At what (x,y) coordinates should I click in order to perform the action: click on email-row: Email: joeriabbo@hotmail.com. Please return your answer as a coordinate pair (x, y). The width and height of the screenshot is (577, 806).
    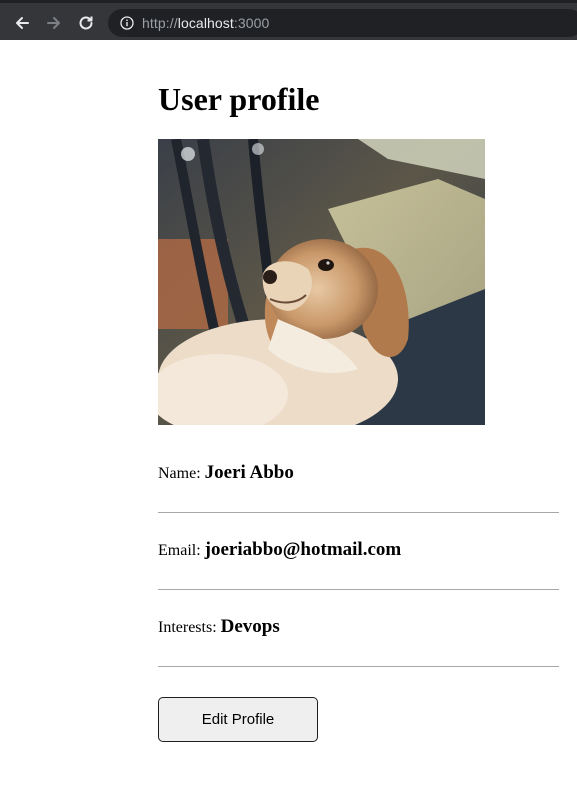
    Looking at the image, I should click on (358, 551).